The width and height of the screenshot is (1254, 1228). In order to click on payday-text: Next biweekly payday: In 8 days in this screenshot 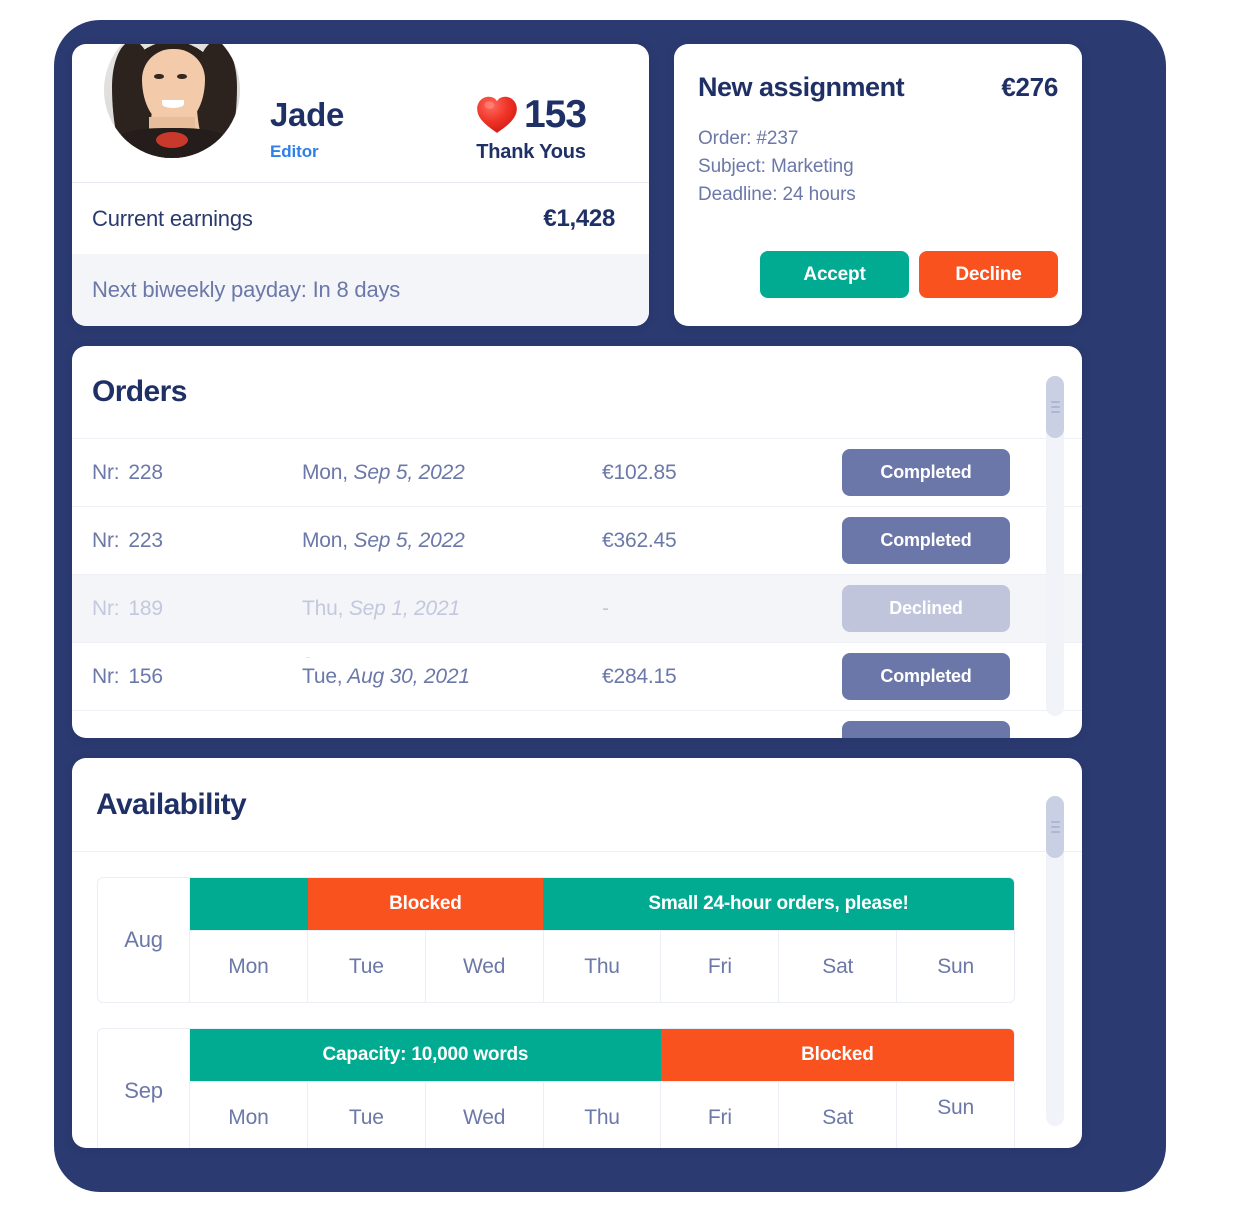, I will do `click(246, 289)`.